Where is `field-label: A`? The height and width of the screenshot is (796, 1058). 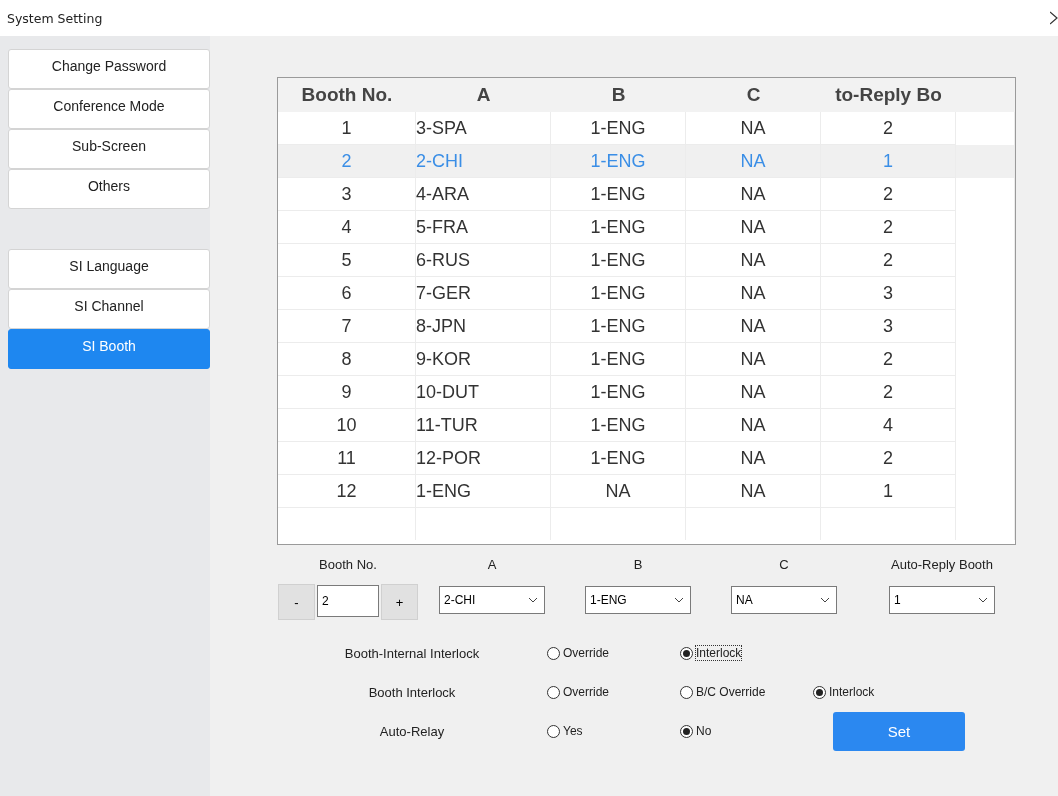 field-label: A is located at coordinates (492, 564).